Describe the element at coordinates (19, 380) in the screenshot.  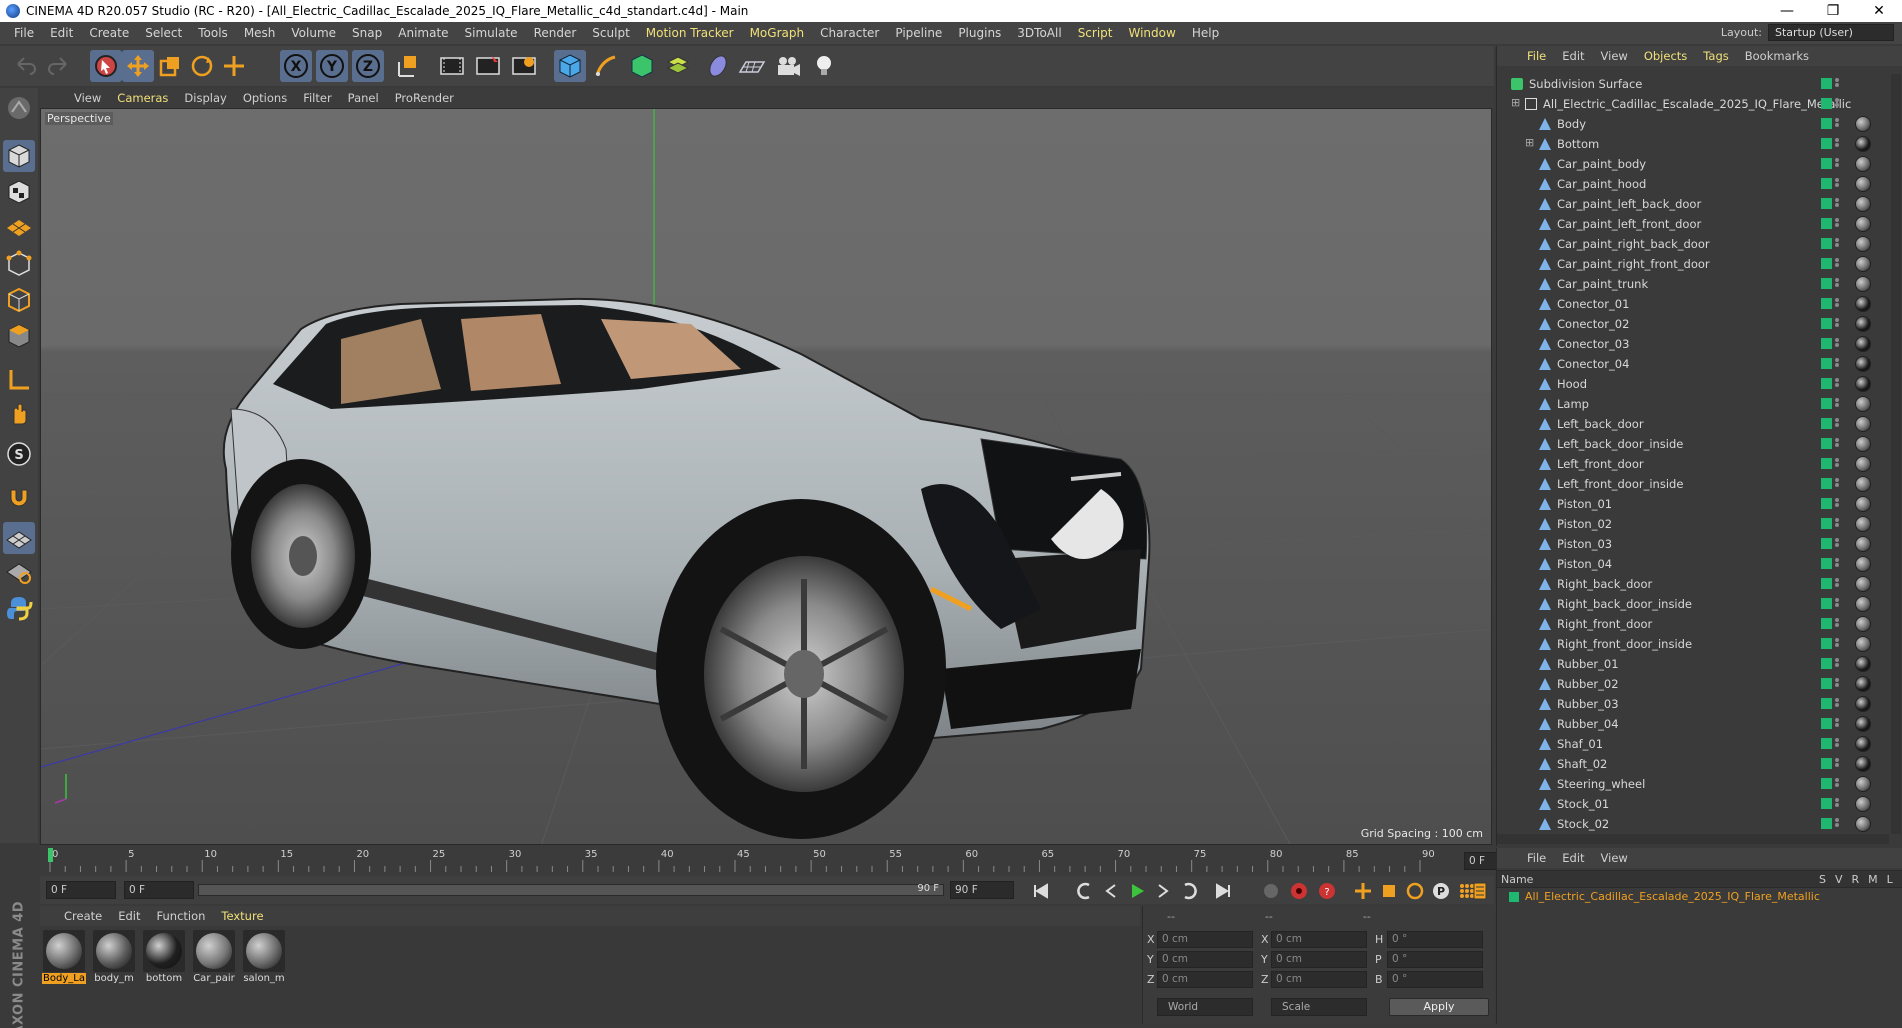
I see `axis-mode-icon` at that location.